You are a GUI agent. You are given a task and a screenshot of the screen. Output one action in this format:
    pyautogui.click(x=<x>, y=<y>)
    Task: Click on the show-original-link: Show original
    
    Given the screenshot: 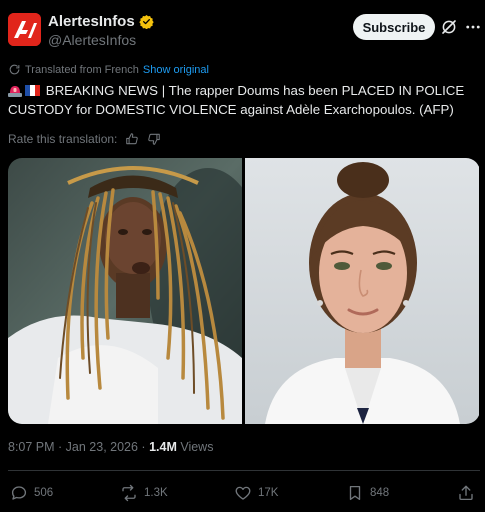 What is the action you would take?
    pyautogui.click(x=176, y=70)
    